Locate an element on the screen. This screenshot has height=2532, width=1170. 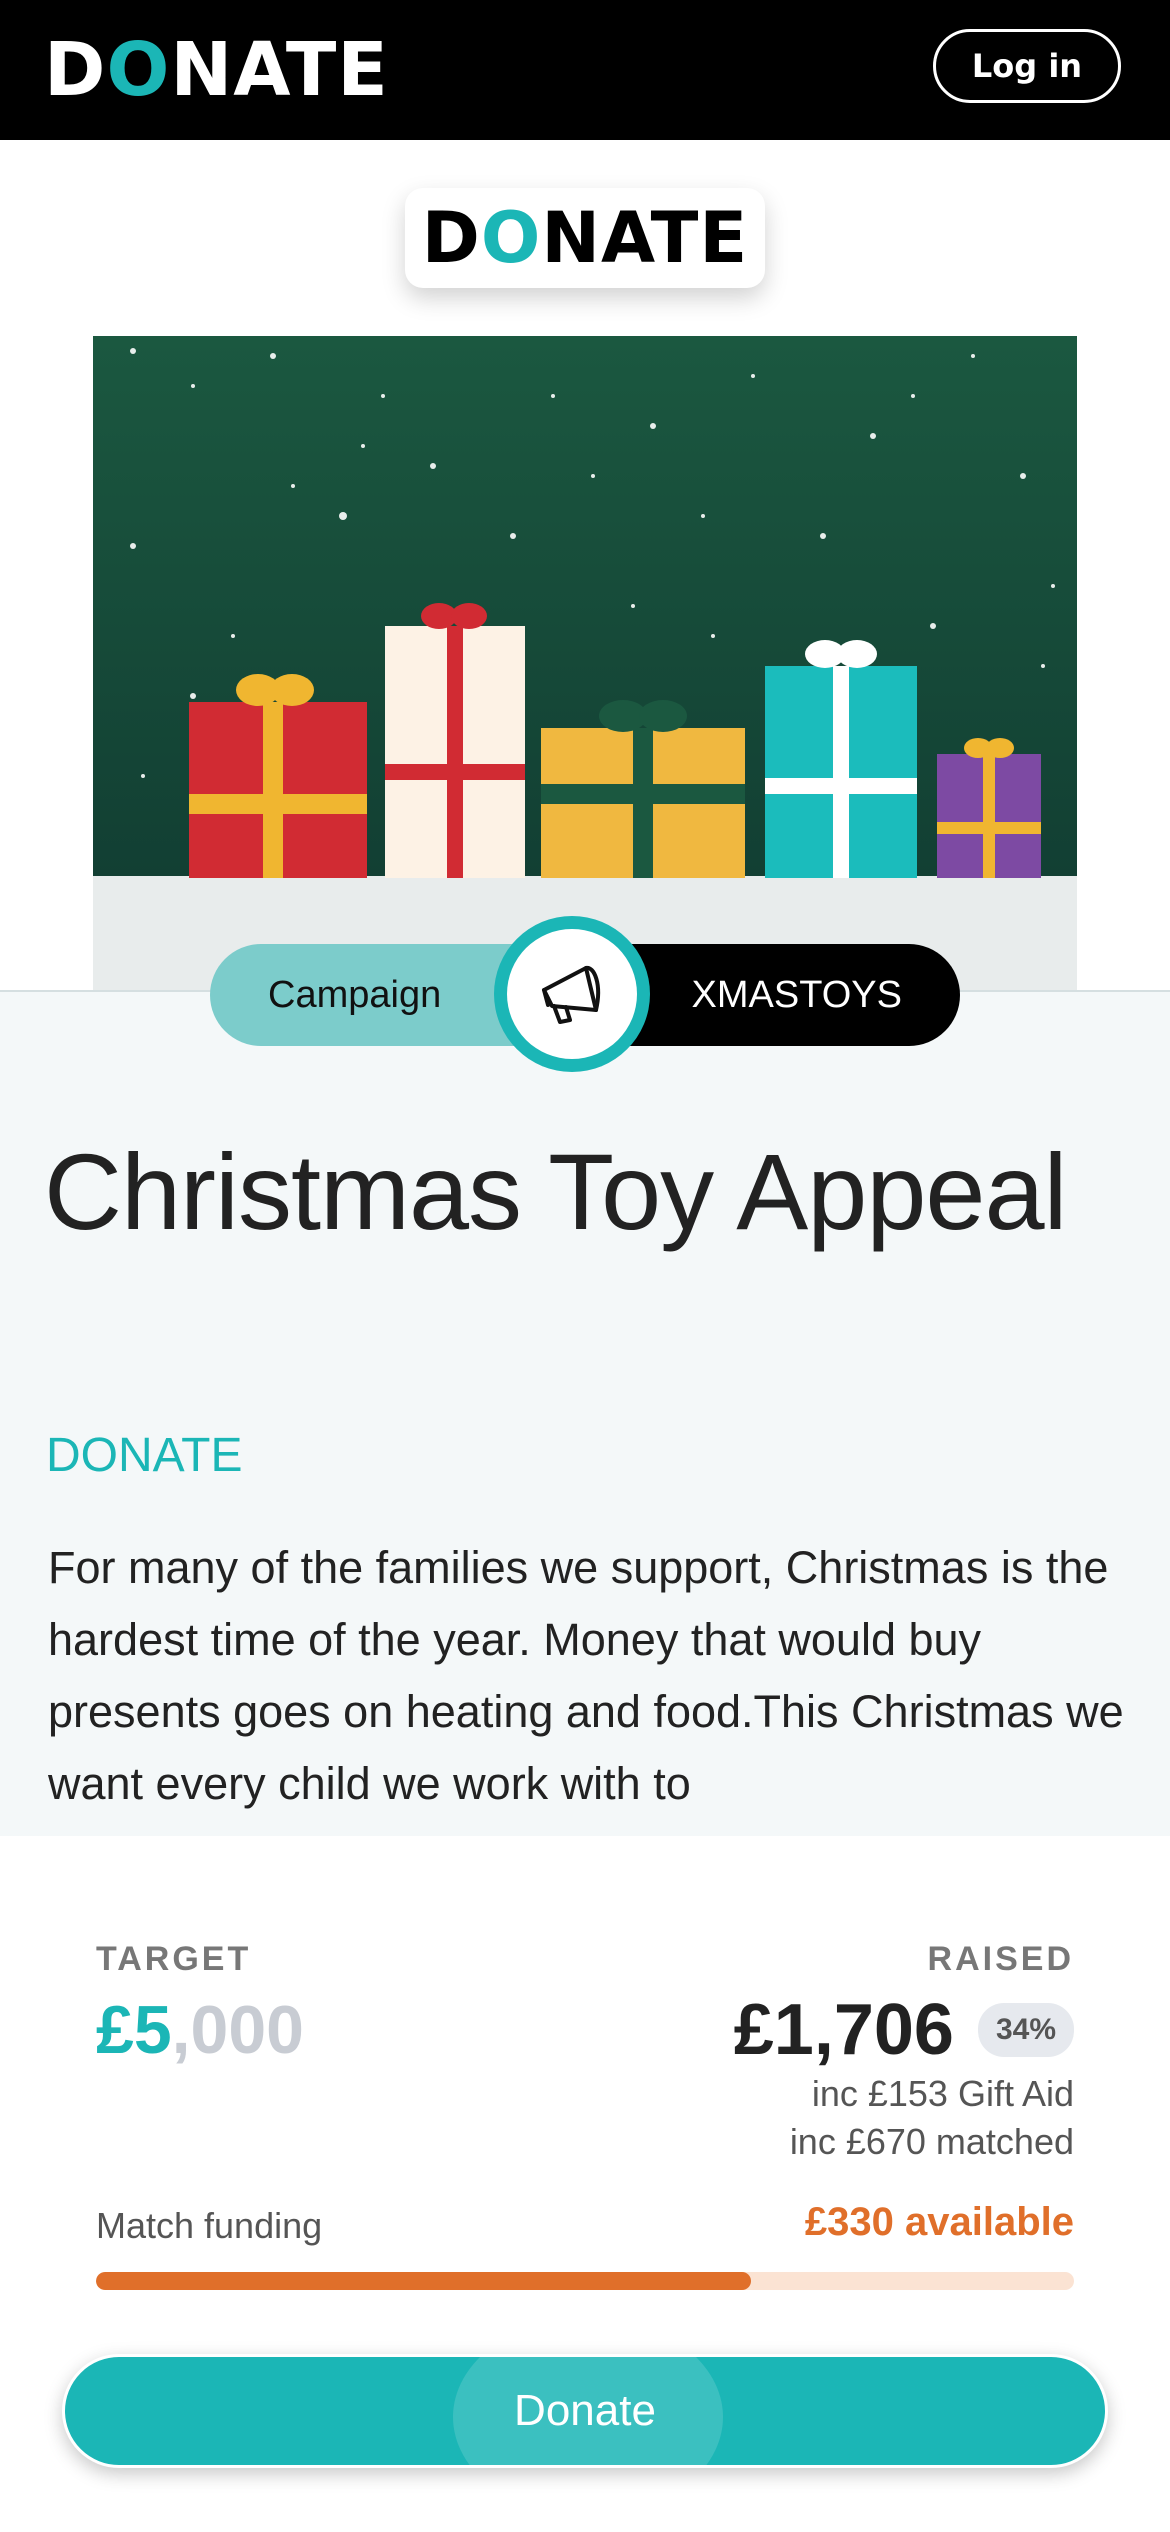
raised-percent-badge: 34% is located at coordinates (1025, 2030).